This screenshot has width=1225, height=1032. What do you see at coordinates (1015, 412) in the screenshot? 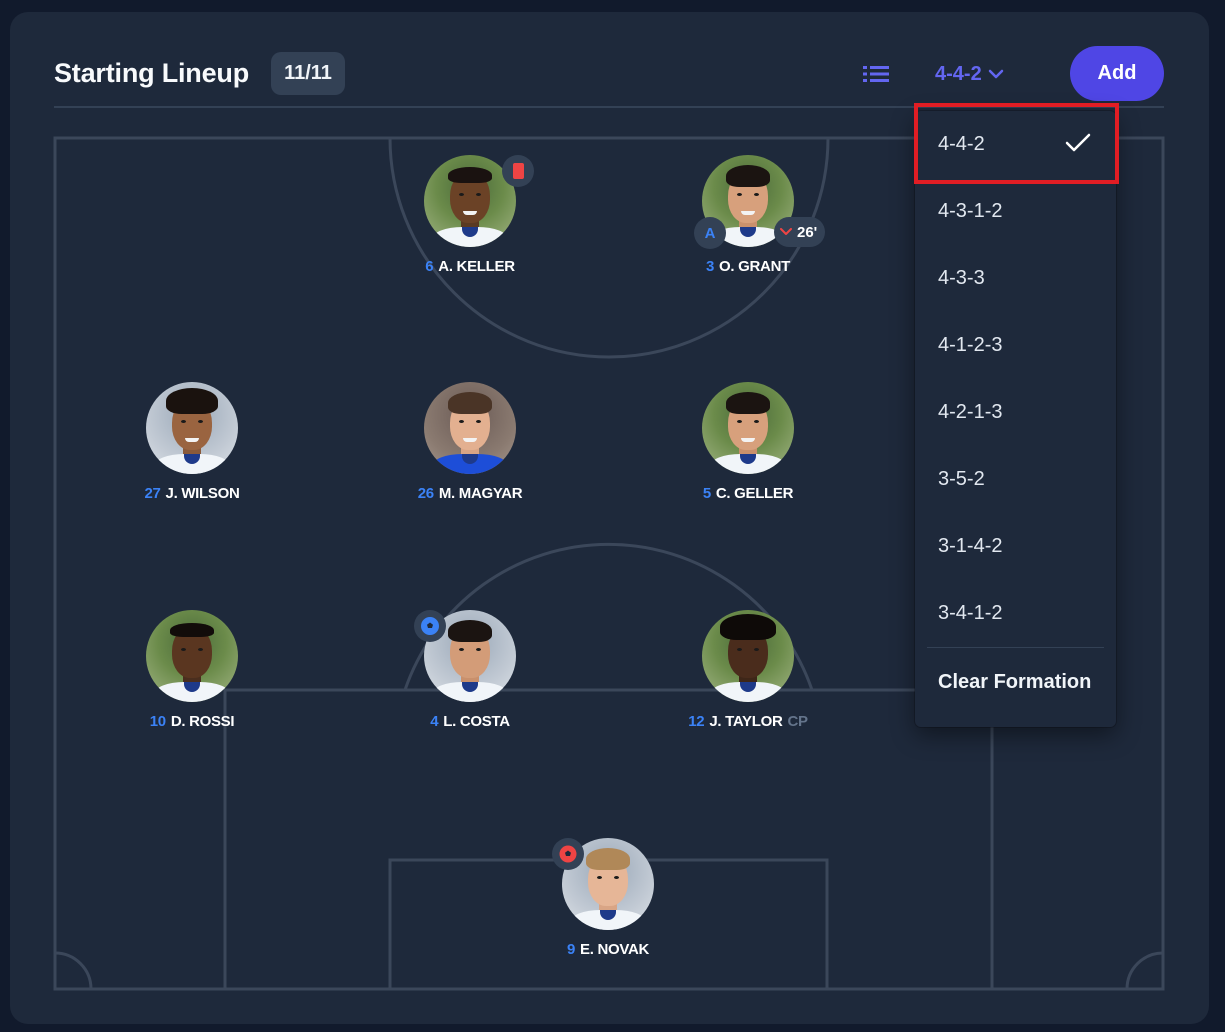
I see `formation-option: 4-2-1-3` at bounding box center [1015, 412].